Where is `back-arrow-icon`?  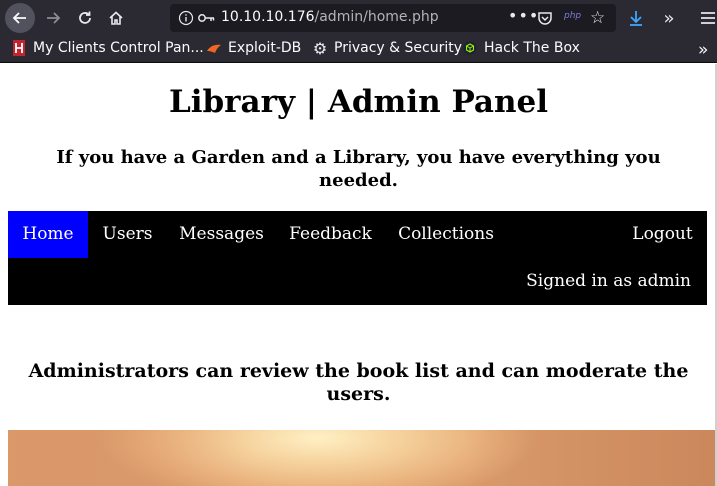
back-arrow-icon is located at coordinates (19, 18).